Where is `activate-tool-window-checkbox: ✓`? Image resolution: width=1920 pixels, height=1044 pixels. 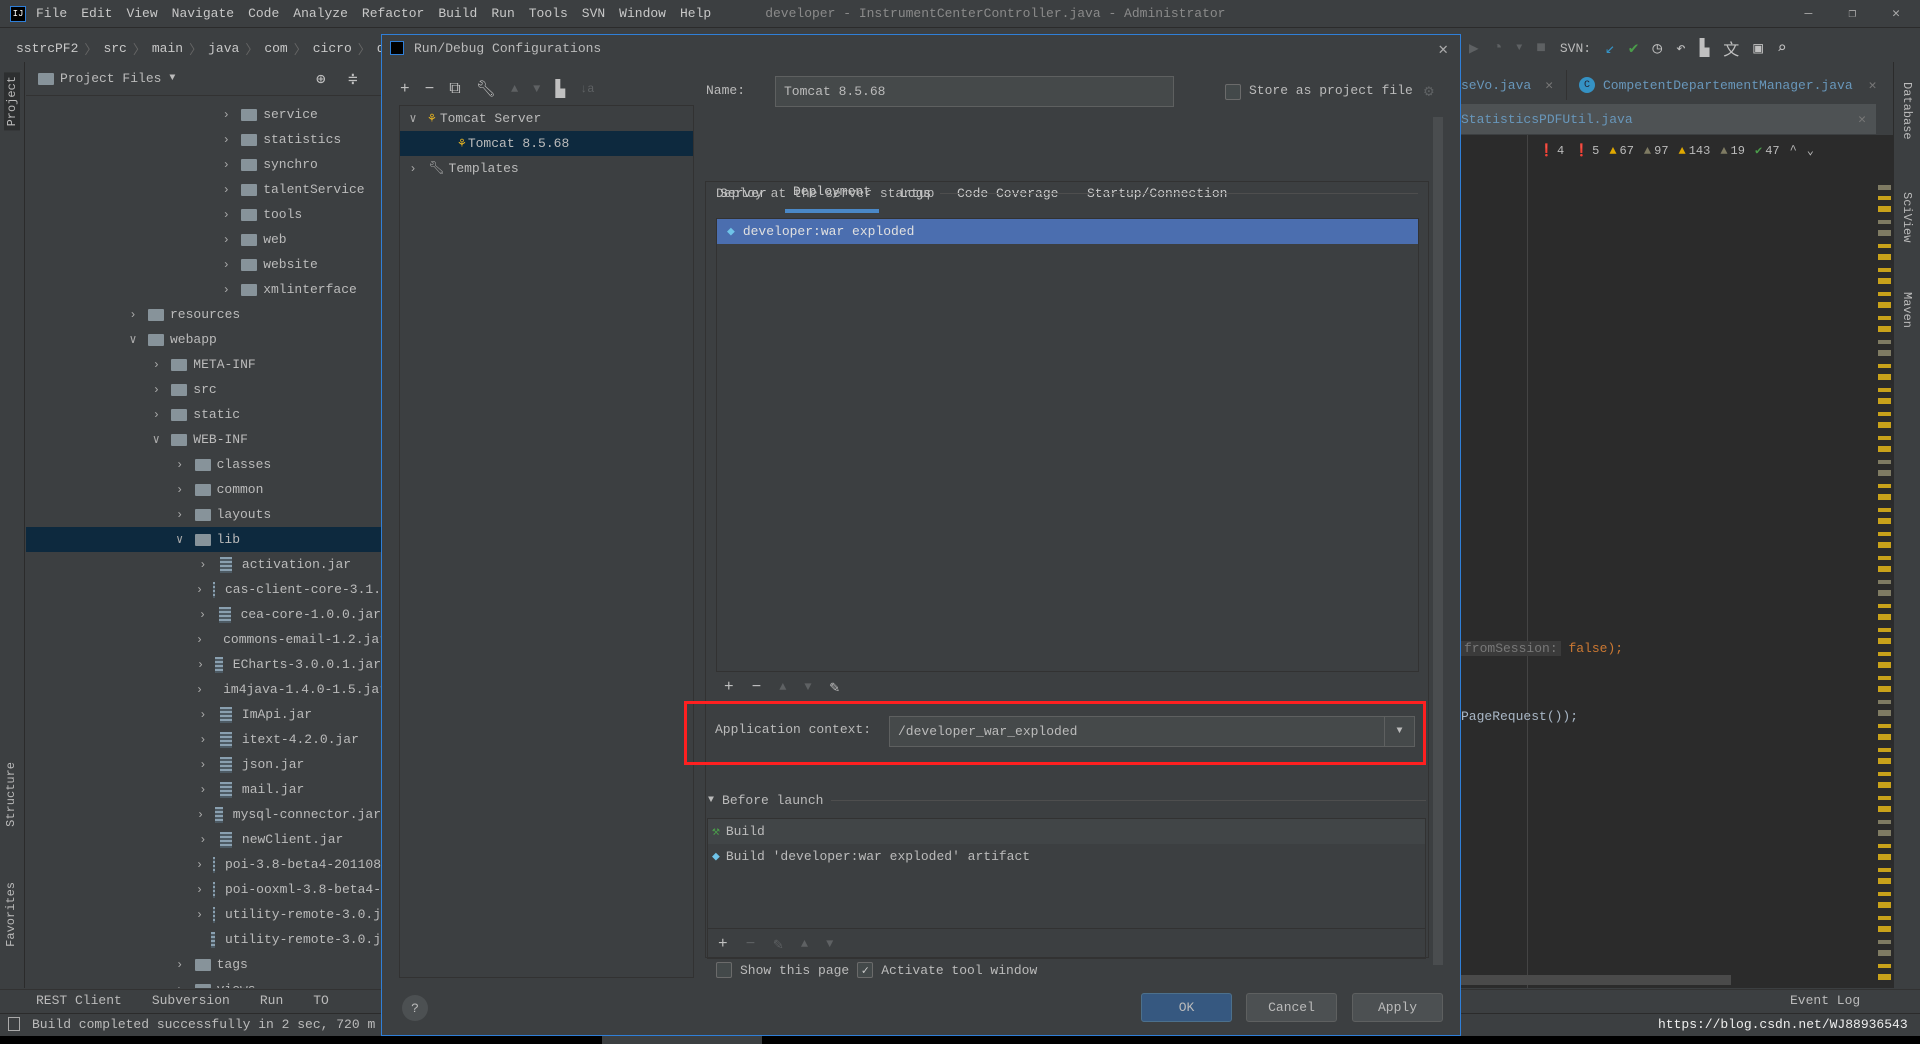 activate-tool-window-checkbox: ✓ is located at coordinates (865, 970).